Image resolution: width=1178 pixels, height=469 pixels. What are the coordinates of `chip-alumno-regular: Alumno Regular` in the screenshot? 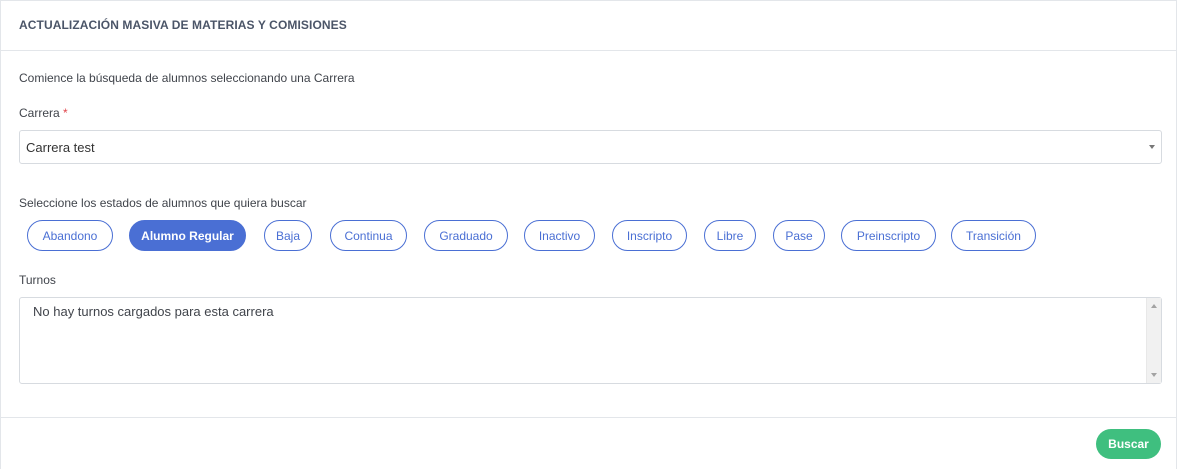 It's located at (187, 235).